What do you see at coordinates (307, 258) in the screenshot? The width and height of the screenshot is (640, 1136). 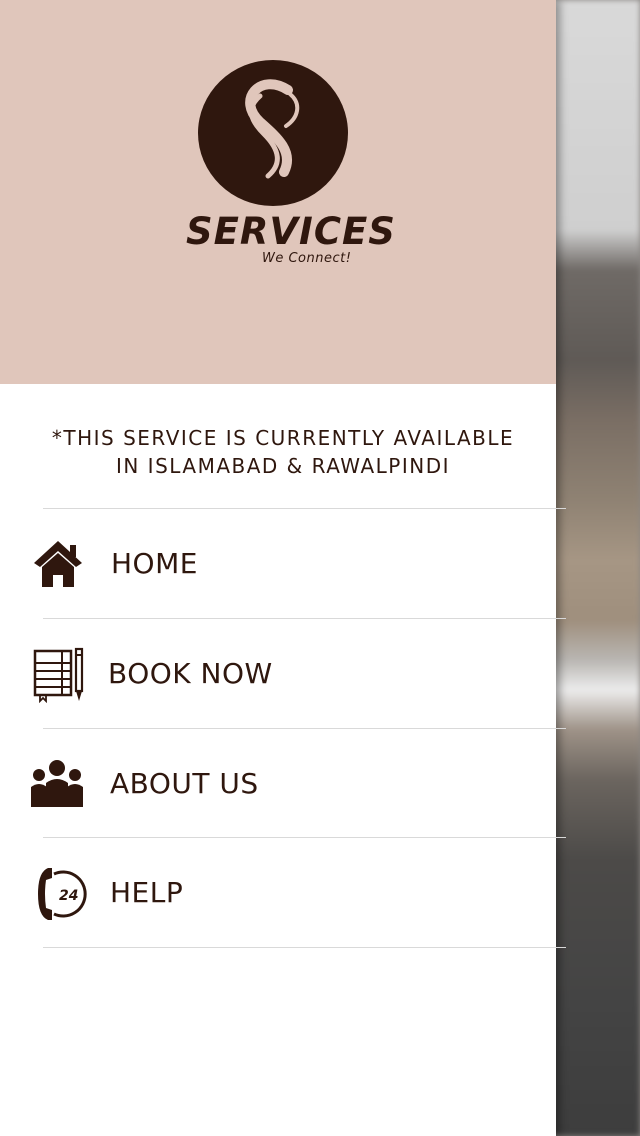 I see `brand-tagline: We Connect!` at bounding box center [307, 258].